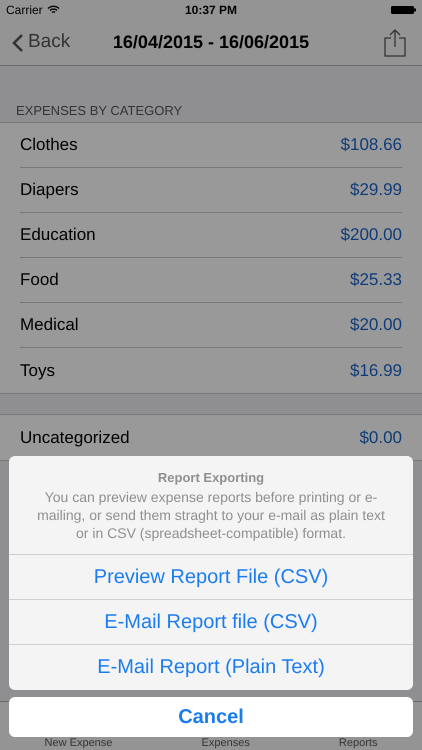 This screenshot has width=422, height=750. Describe the element at coordinates (211, 577) in the screenshot. I see `sheet-action-button: Preview Report File (CSV)` at that location.